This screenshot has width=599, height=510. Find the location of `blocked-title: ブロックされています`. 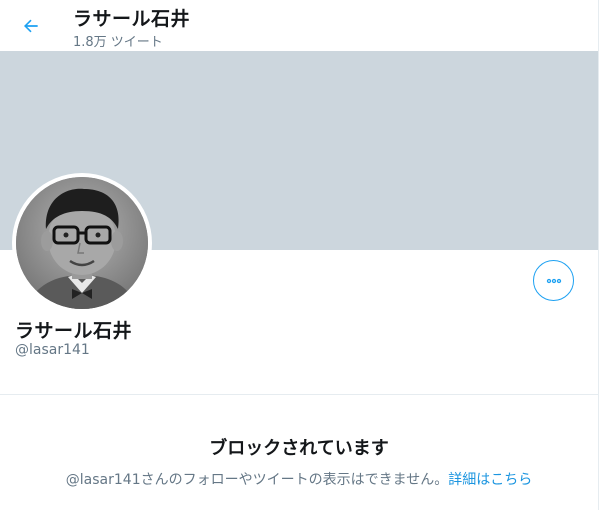

blocked-title: ブロックされています is located at coordinates (299, 448).